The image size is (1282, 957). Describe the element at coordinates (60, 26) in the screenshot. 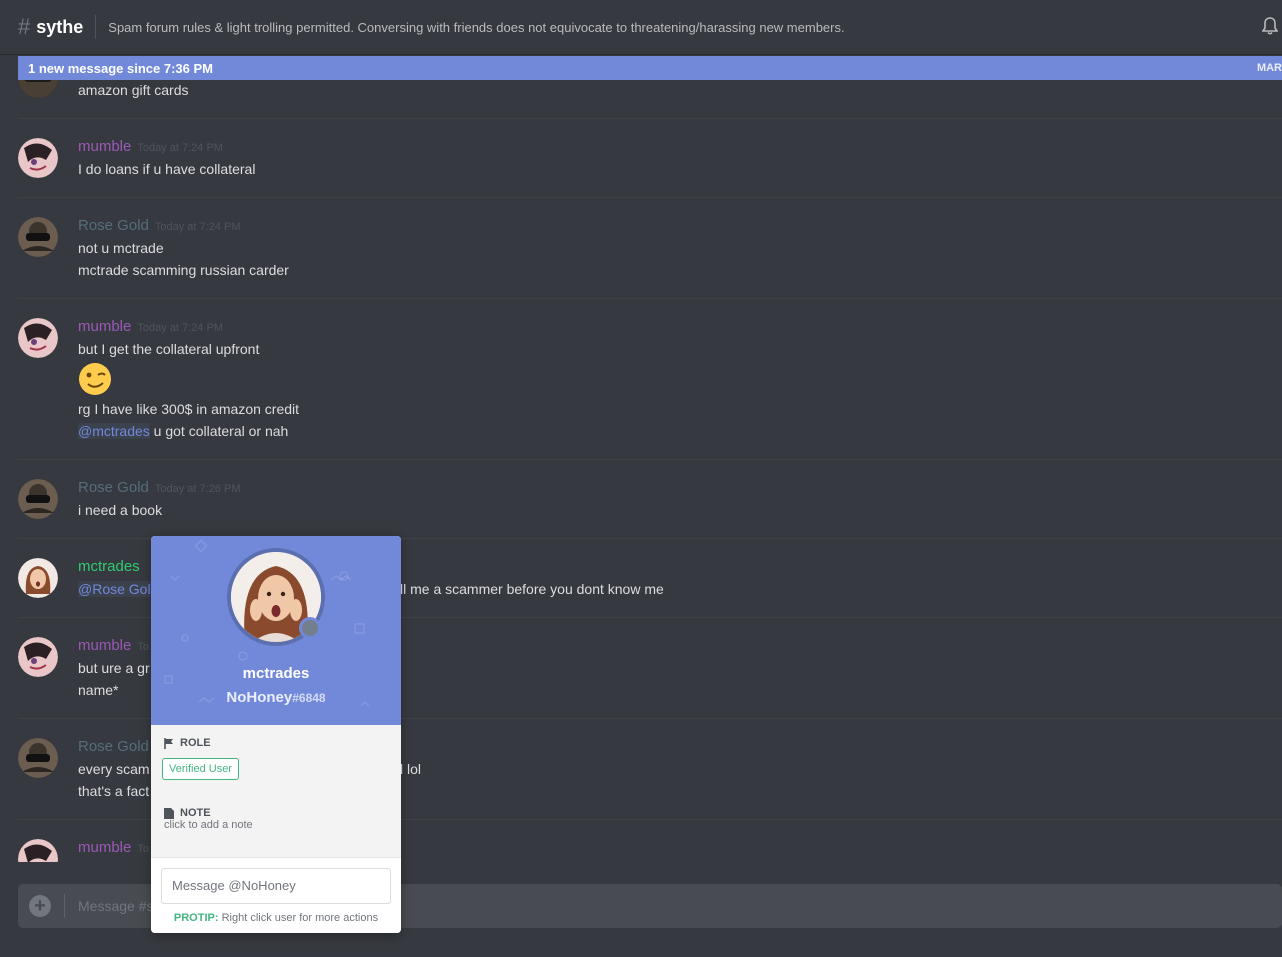

I see `channel-name: sythe` at that location.